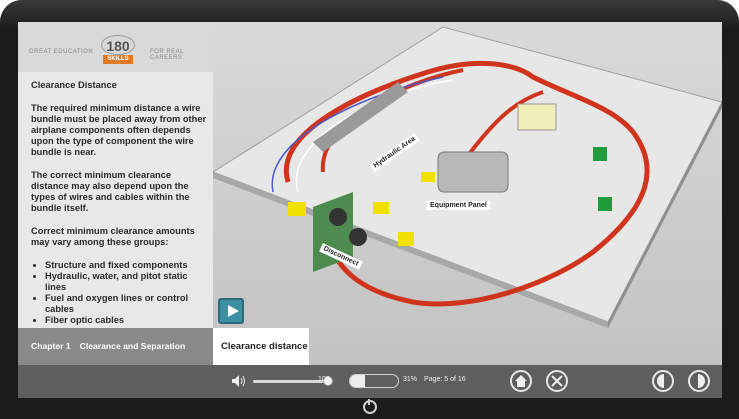  Describe the element at coordinates (231, 311) in the screenshot. I see `play-button` at that location.